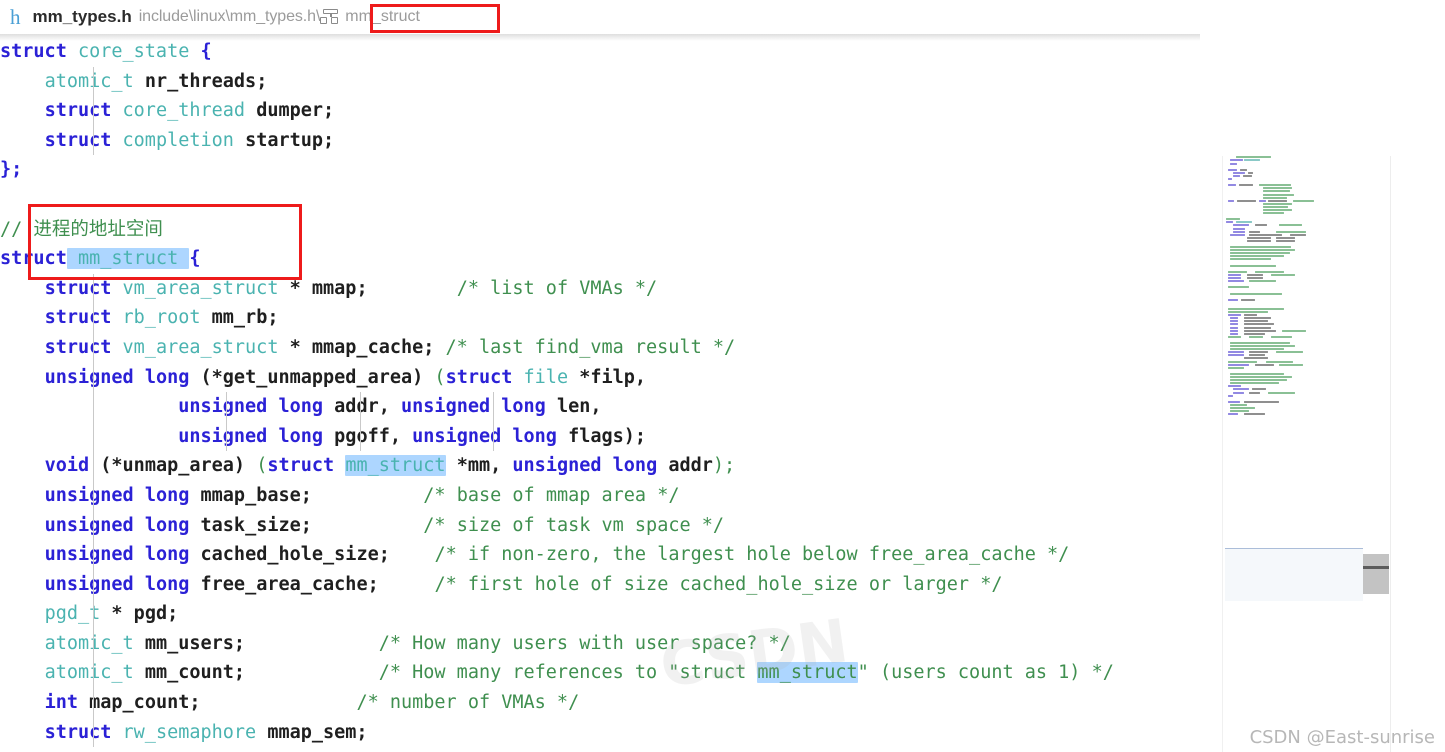 This screenshot has height=752, width=1445. I want to click on code-line: // 进程的地址空间, so click(557, 230).